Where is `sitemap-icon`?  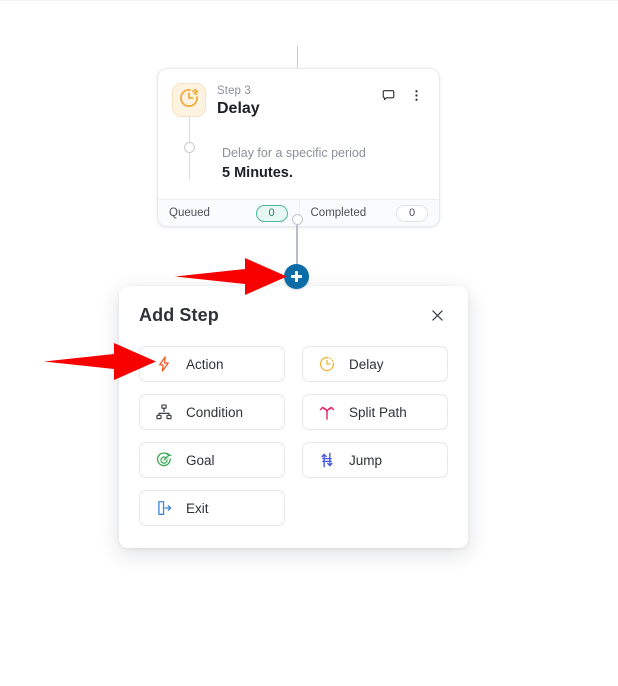
sitemap-icon is located at coordinates (163, 412).